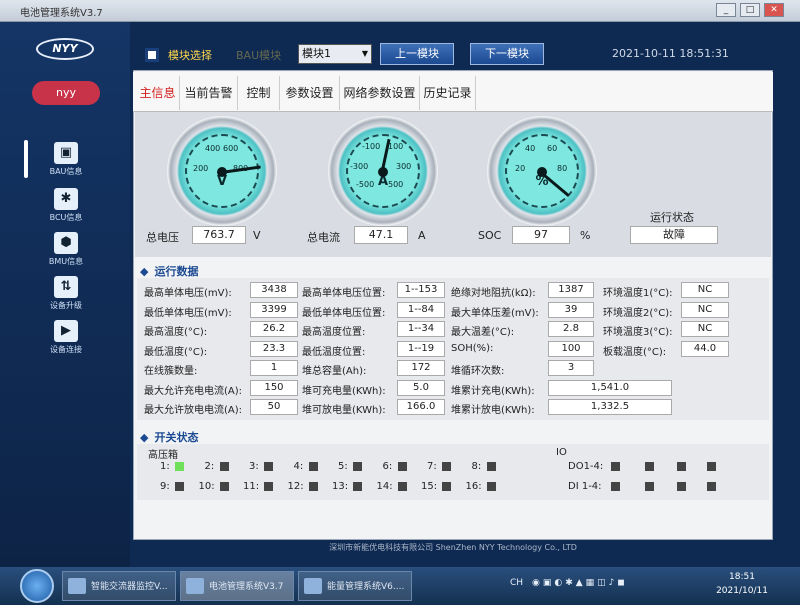 The image size is (800, 605). What do you see at coordinates (158, 93) in the screenshot?
I see `tab-0: 主信息` at bounding box center [158, 93].